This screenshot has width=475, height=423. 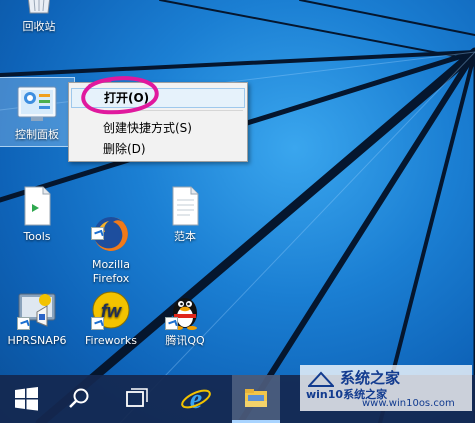 I want to click on blank-document-icon, so click(x=185, y=206).